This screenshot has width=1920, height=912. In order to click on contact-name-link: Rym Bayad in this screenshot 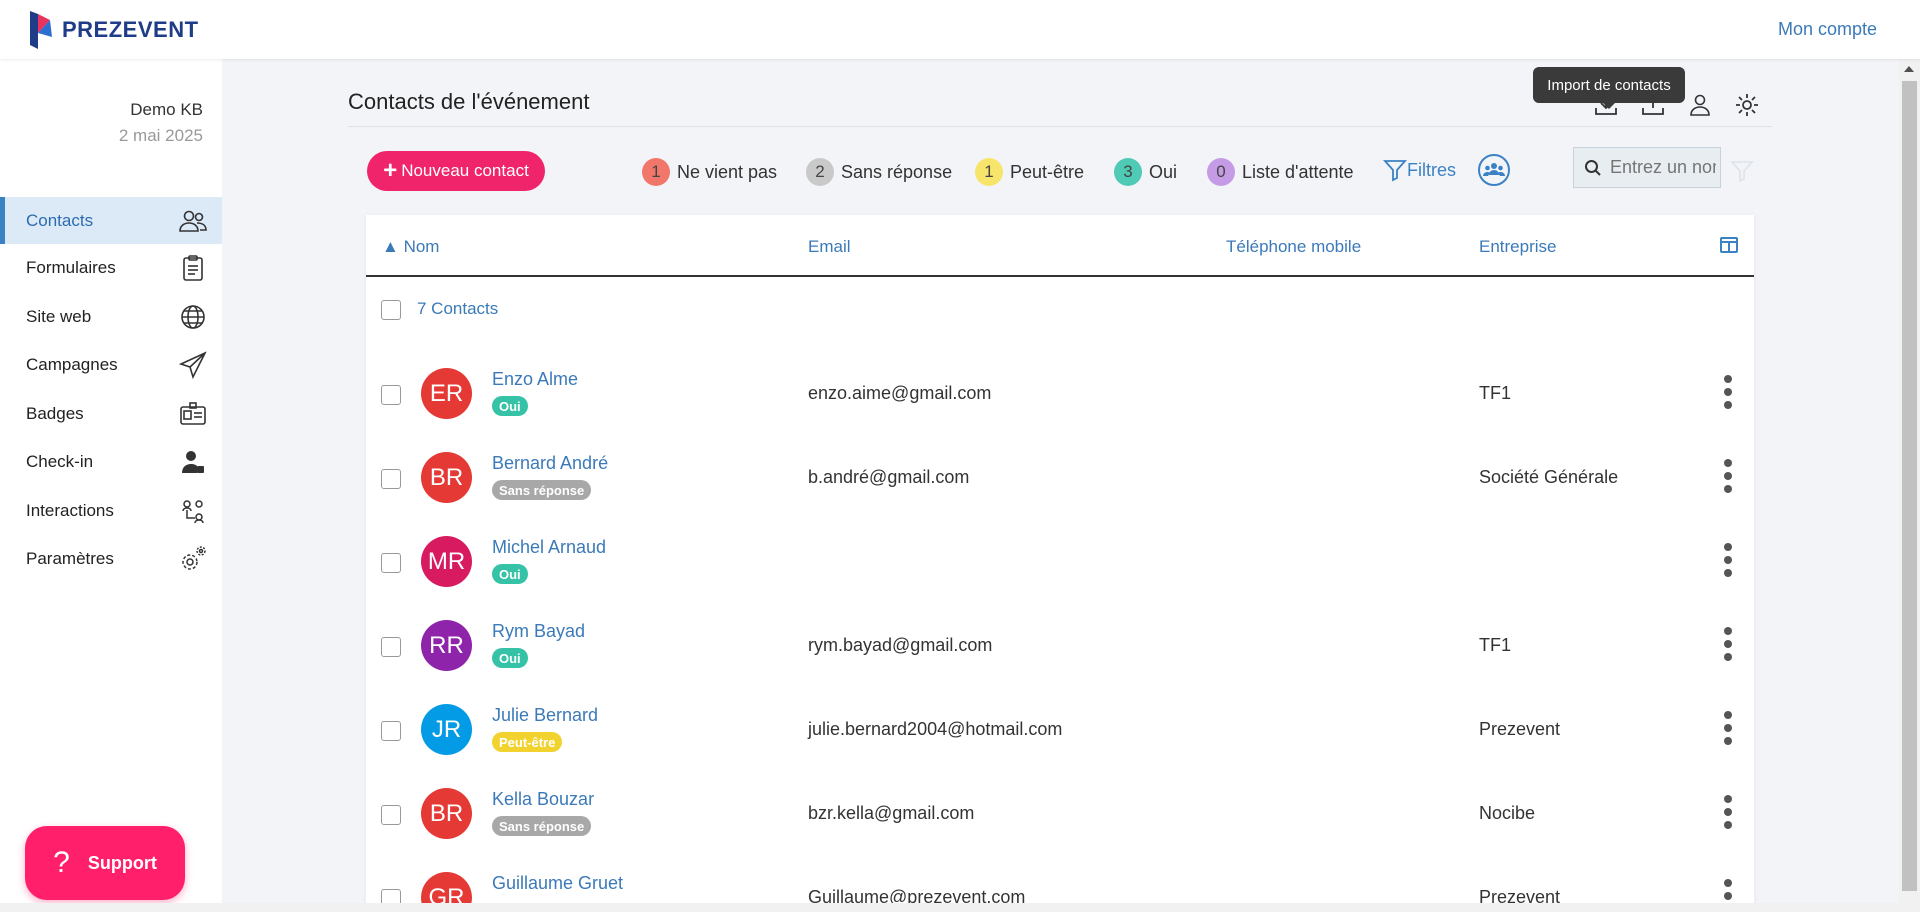, I will do `click(538, 631)`.